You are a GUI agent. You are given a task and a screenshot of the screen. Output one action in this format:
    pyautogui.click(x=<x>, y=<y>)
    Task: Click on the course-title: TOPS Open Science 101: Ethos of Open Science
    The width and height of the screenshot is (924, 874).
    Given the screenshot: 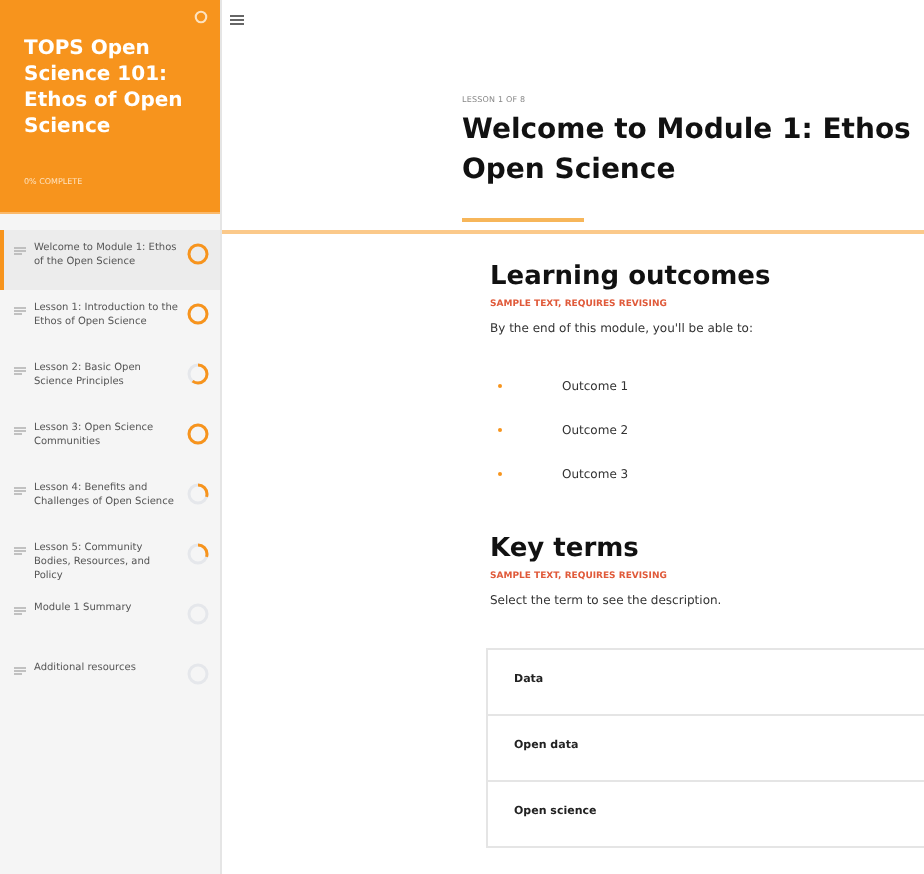 What is the action you would take?
    pyautogui.click(x=104, y=88)
    